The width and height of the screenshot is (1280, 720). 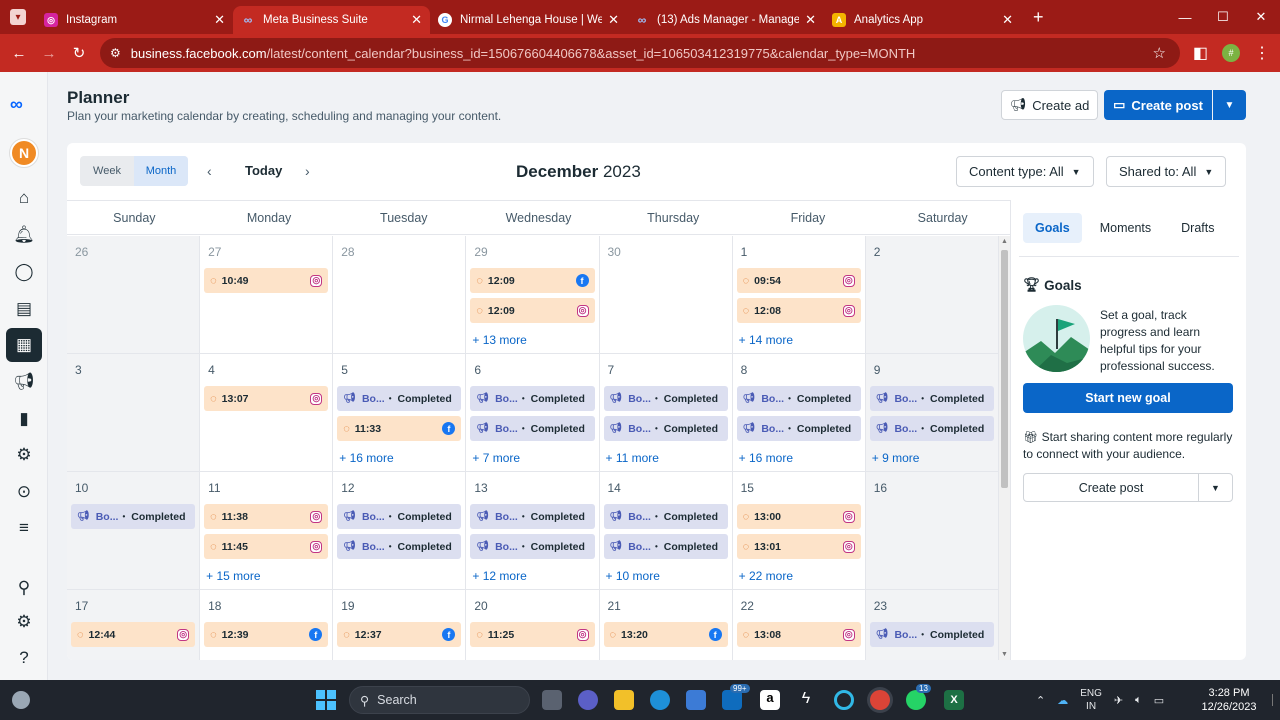 What do you see at coordinates (209, 171) in the screenshot?
I see `previous-month-icon: ‹` at bounding box center [209, 171].